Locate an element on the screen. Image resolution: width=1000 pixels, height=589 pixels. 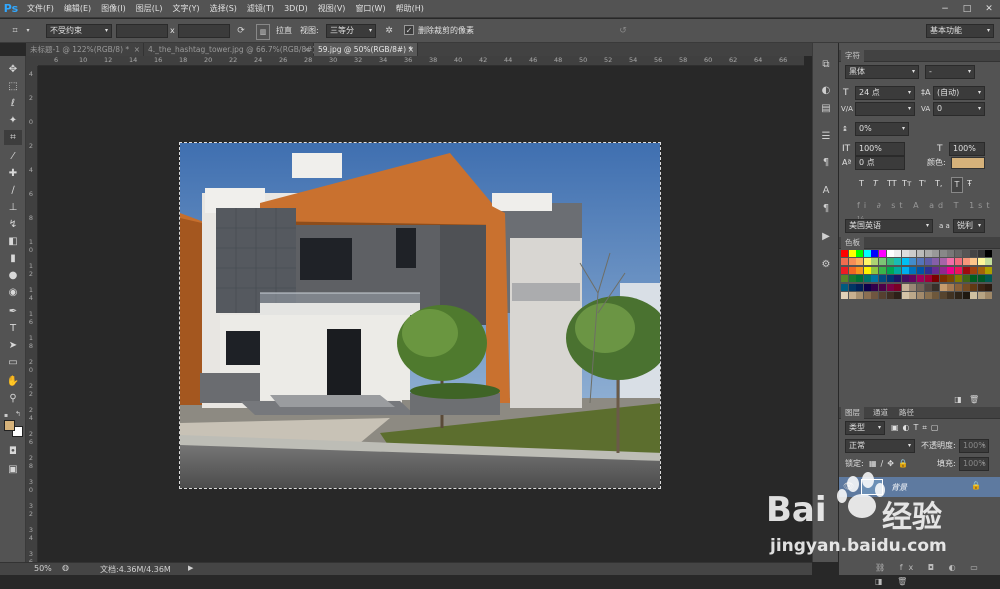
menu-3d: 3D(D) is located at coordinates (296, 9).